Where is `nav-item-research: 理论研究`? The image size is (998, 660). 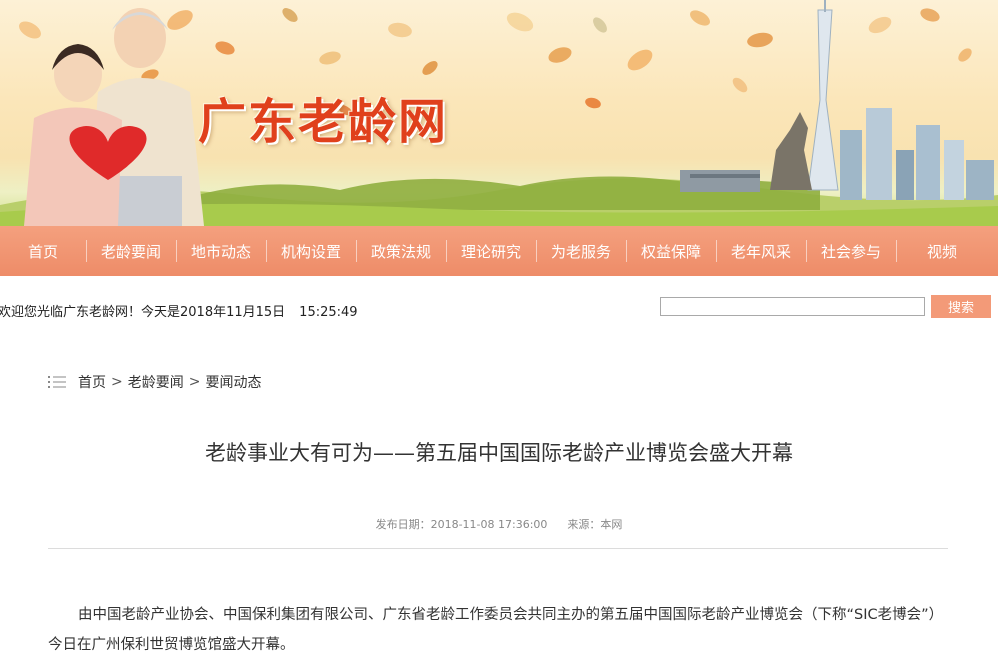
nav-item-research: 理论研究 is located at coordinates (491, 251).